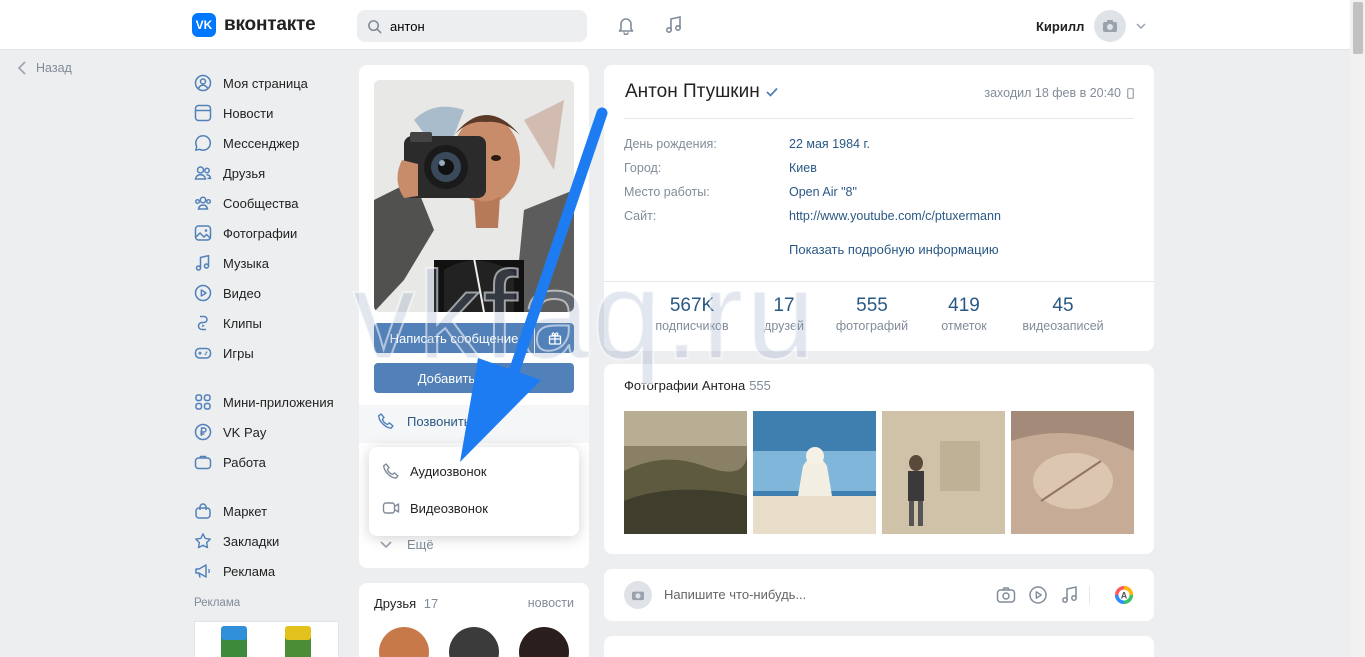 Image resolution: width=1365 pixels, height=657 pixels. Describe the element at coordinates (386, 545) in the screenshot. I see `chevron-down-icon` at that location.